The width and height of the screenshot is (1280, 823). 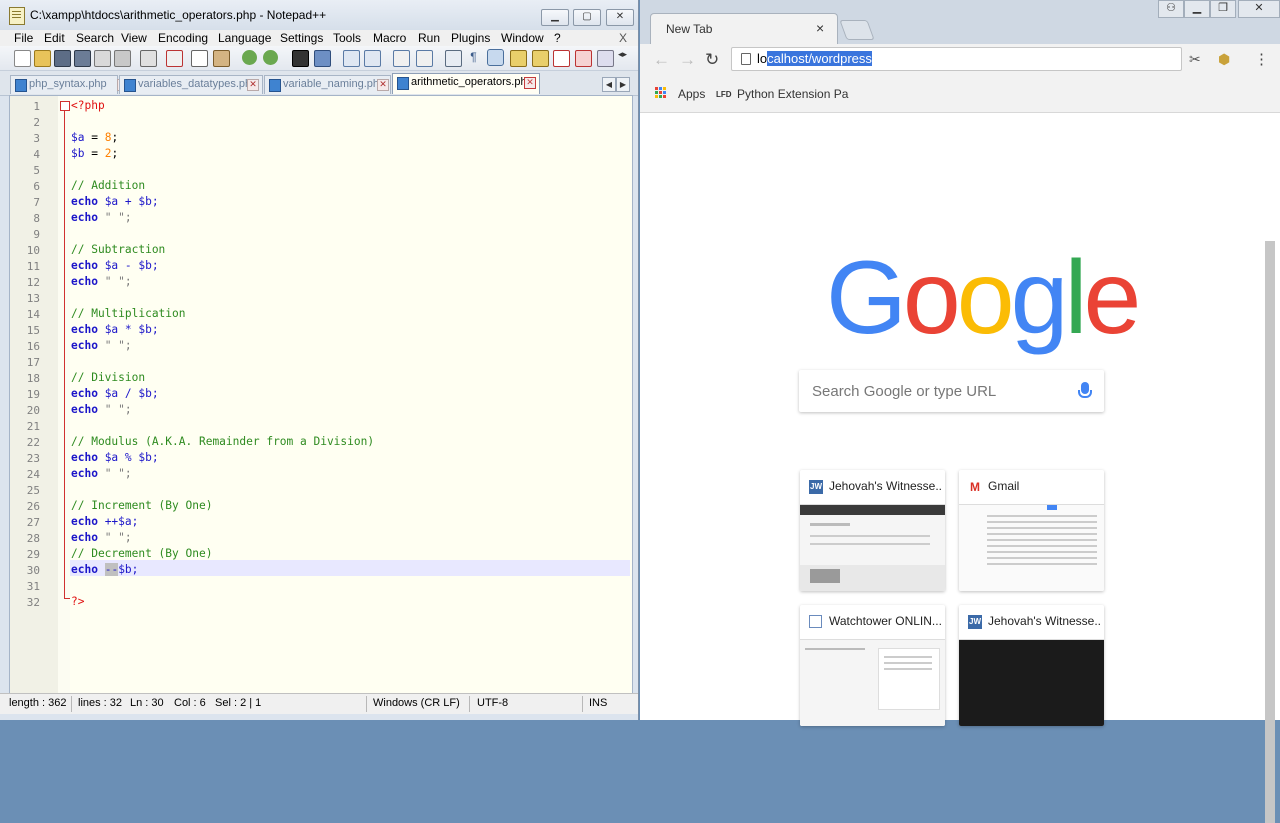 What do you see at coordinates (1270, 532) in the screenshot?
I see `scrollbar` at bounding box center [1270, 532].